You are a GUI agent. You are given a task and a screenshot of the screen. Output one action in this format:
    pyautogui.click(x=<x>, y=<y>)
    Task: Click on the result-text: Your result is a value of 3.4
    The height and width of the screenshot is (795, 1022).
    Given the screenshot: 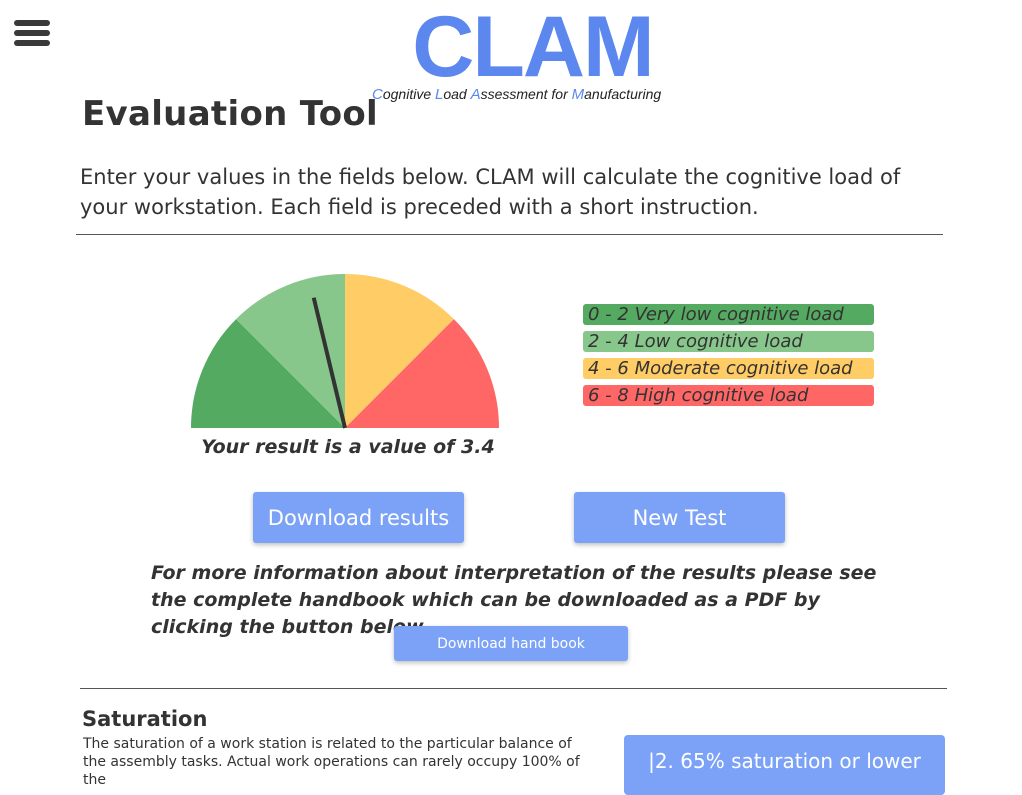 What is the action you would take?
    pyautogui.click(x=348, y=447)
    